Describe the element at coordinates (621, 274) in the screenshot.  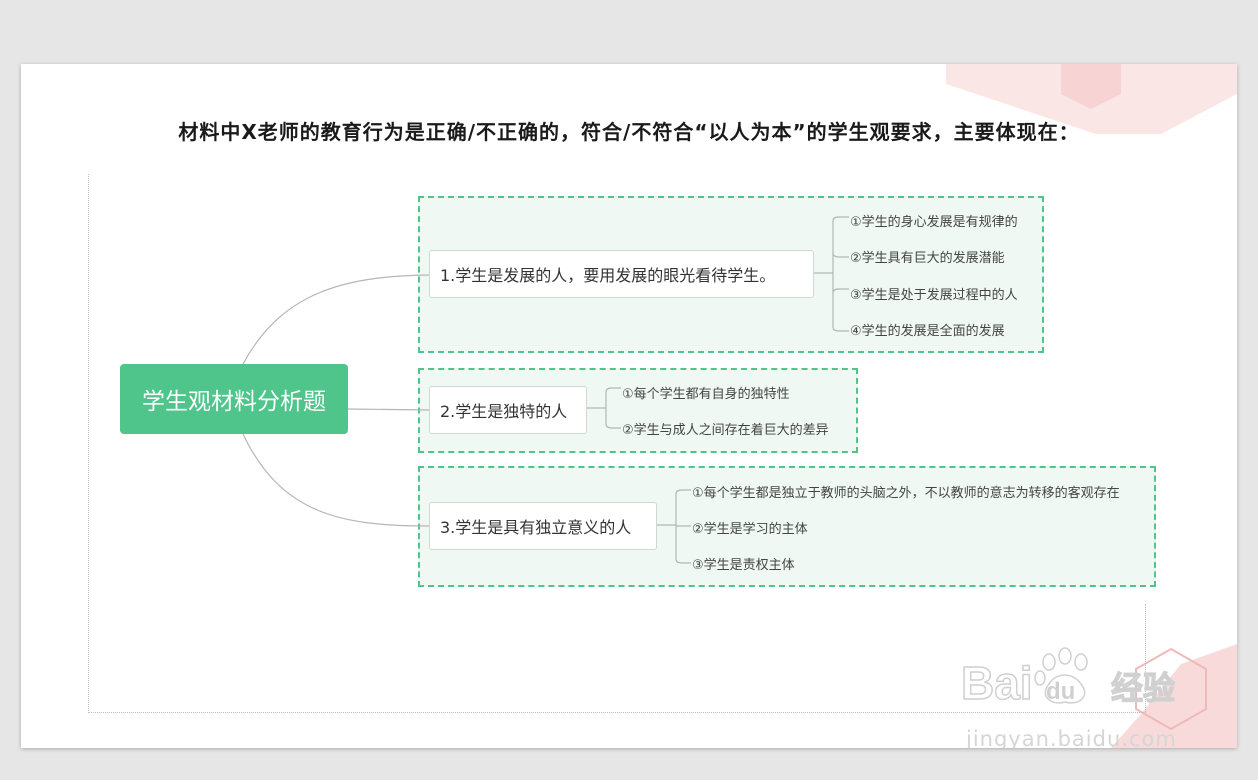
I see `branch-node-1: 1.学生是发展的人，要用发展的眼光看待学生。` at that location.